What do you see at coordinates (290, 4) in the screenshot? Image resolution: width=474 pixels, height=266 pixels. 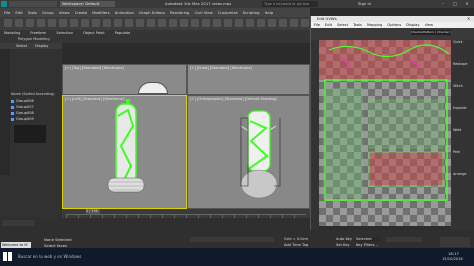 I see `search-input: Type a keyword or phrase` at bounding box center [290, 4].